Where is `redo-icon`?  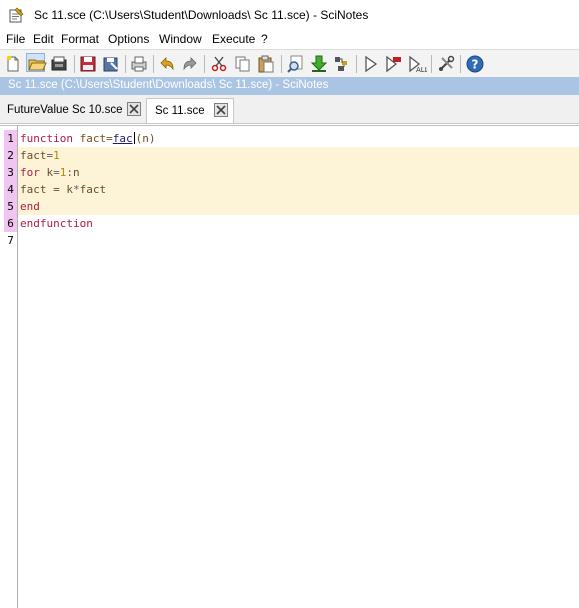
redo-icon is located at coordinates (190, 64).